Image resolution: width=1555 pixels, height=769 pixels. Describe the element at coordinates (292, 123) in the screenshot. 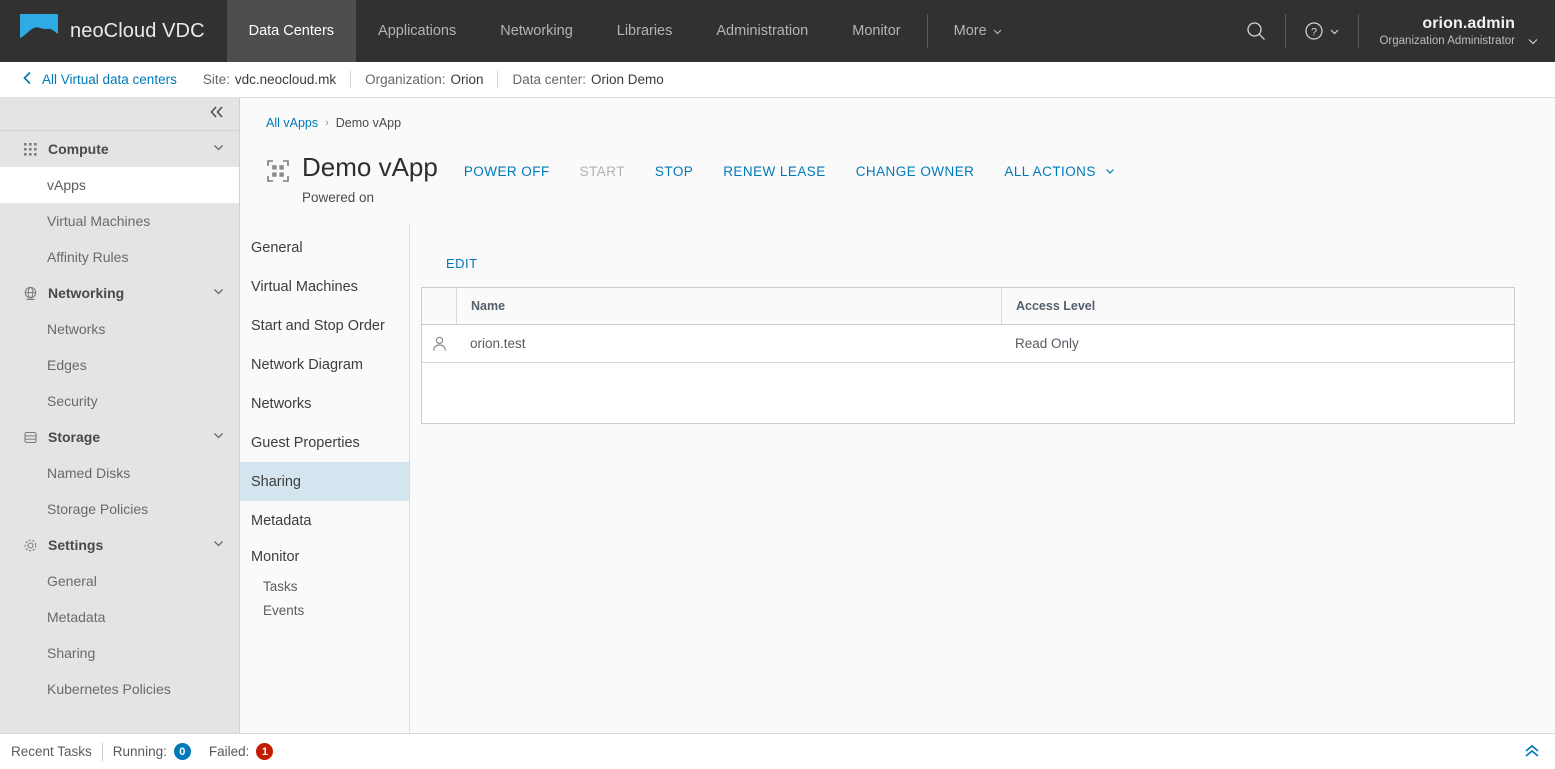

I see `breadcrumb-all-vapps-link: All vApps` at that location.